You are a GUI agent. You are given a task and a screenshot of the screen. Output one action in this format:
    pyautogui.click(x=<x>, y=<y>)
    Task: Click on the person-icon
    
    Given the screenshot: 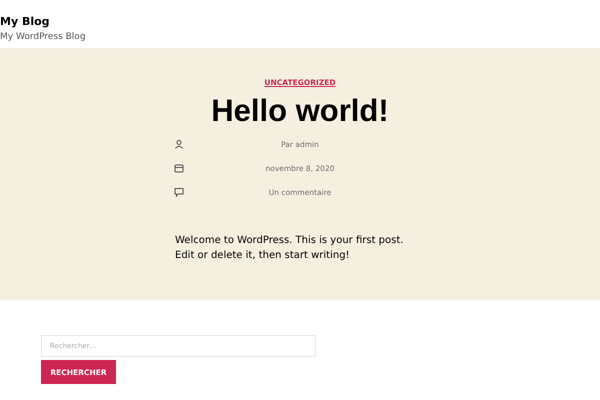 What is the action you would take?
    pyautogui.click(x=179, y=144)
    